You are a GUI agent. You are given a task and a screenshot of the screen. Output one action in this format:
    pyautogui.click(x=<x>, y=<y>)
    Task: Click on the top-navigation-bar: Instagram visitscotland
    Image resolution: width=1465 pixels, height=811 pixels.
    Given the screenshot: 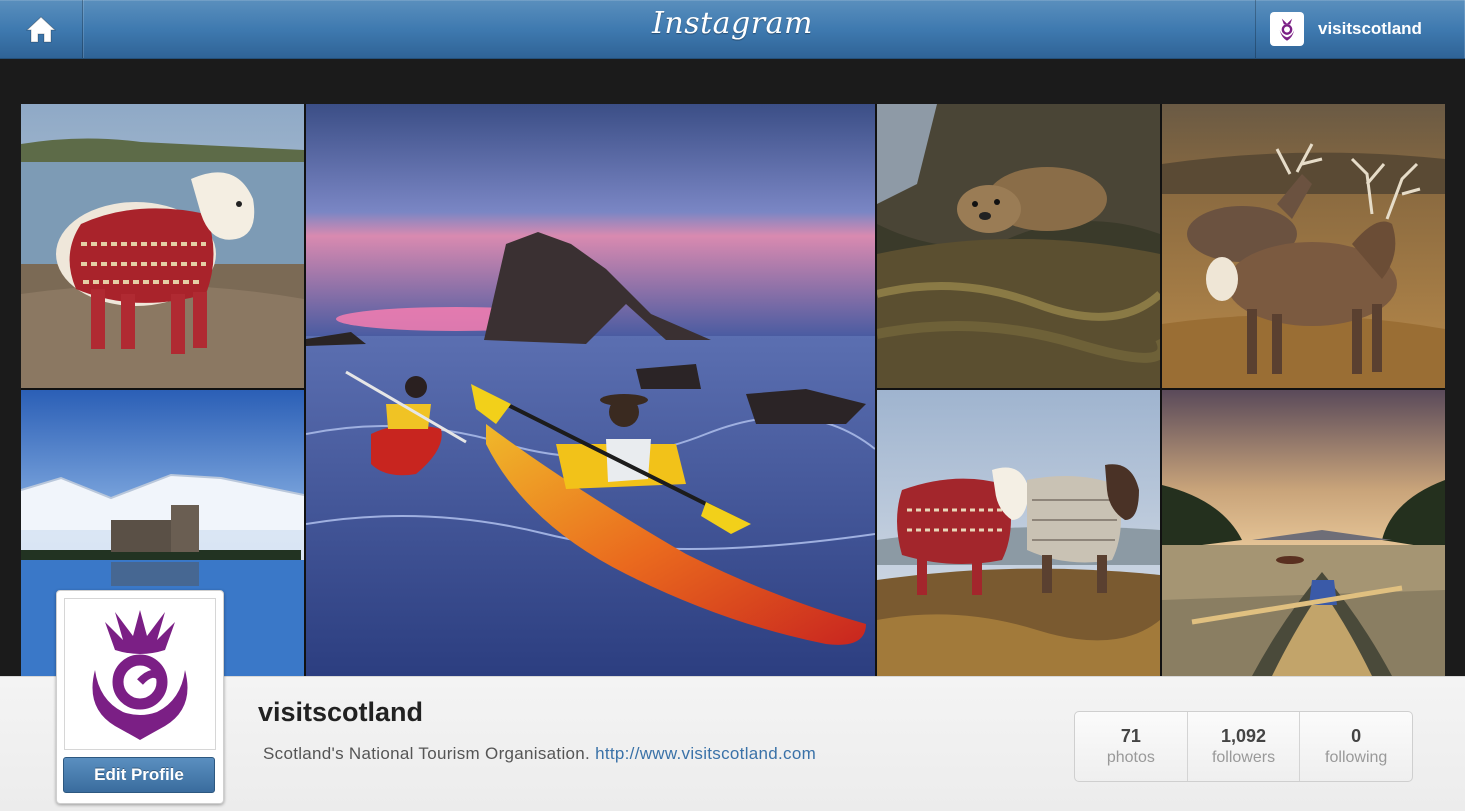 What is the action you would take?
    pyautogui.click(x=732, y=29)
    